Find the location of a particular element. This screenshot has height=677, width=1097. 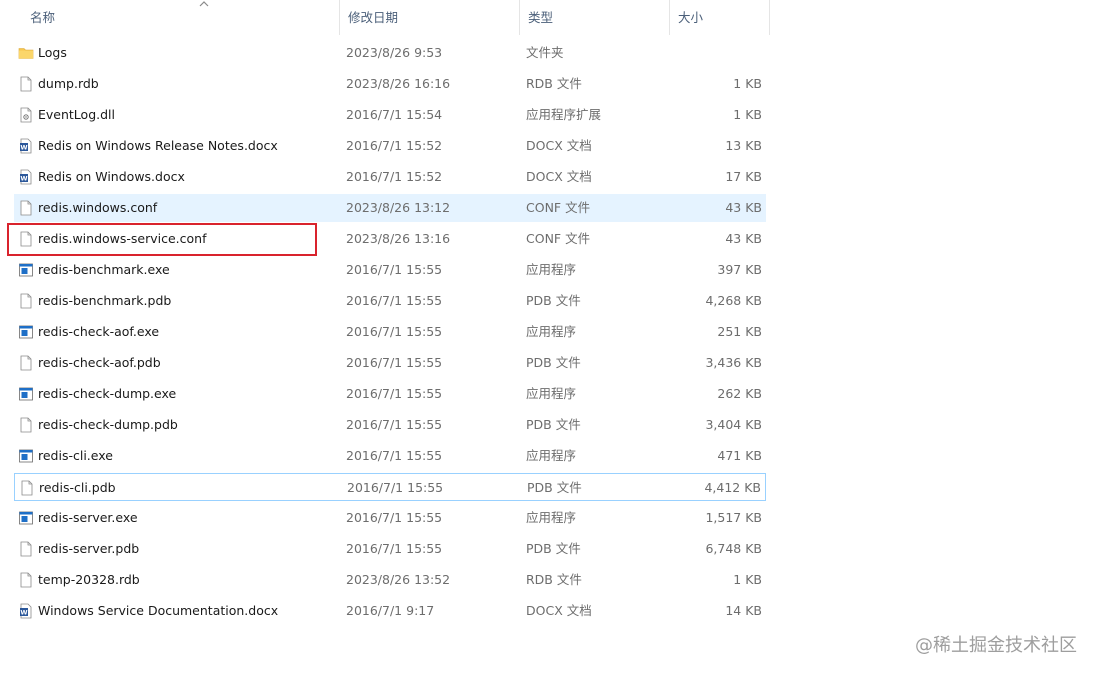

file-size: 4,268 KB is located at coordinates (733, 300).